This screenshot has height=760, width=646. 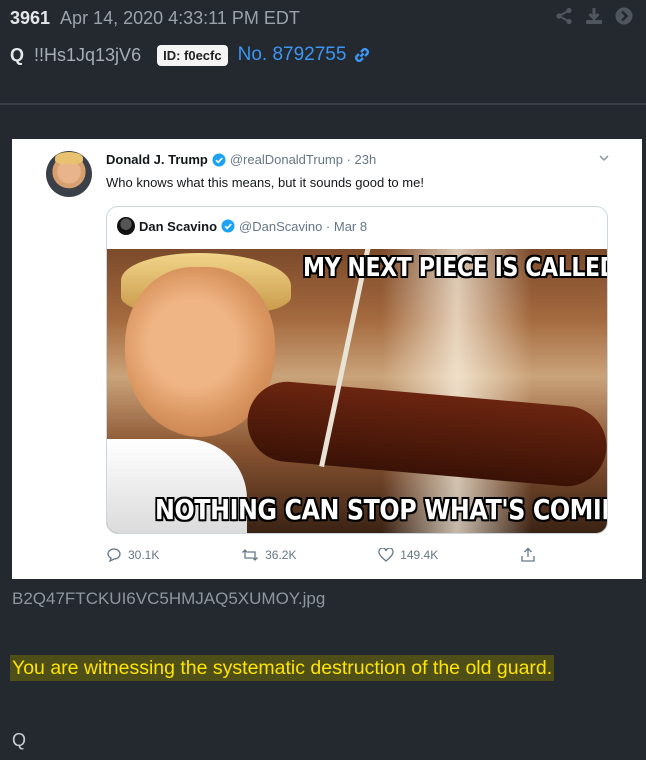 I want to click on header-divider, so click(x=323, y=104).